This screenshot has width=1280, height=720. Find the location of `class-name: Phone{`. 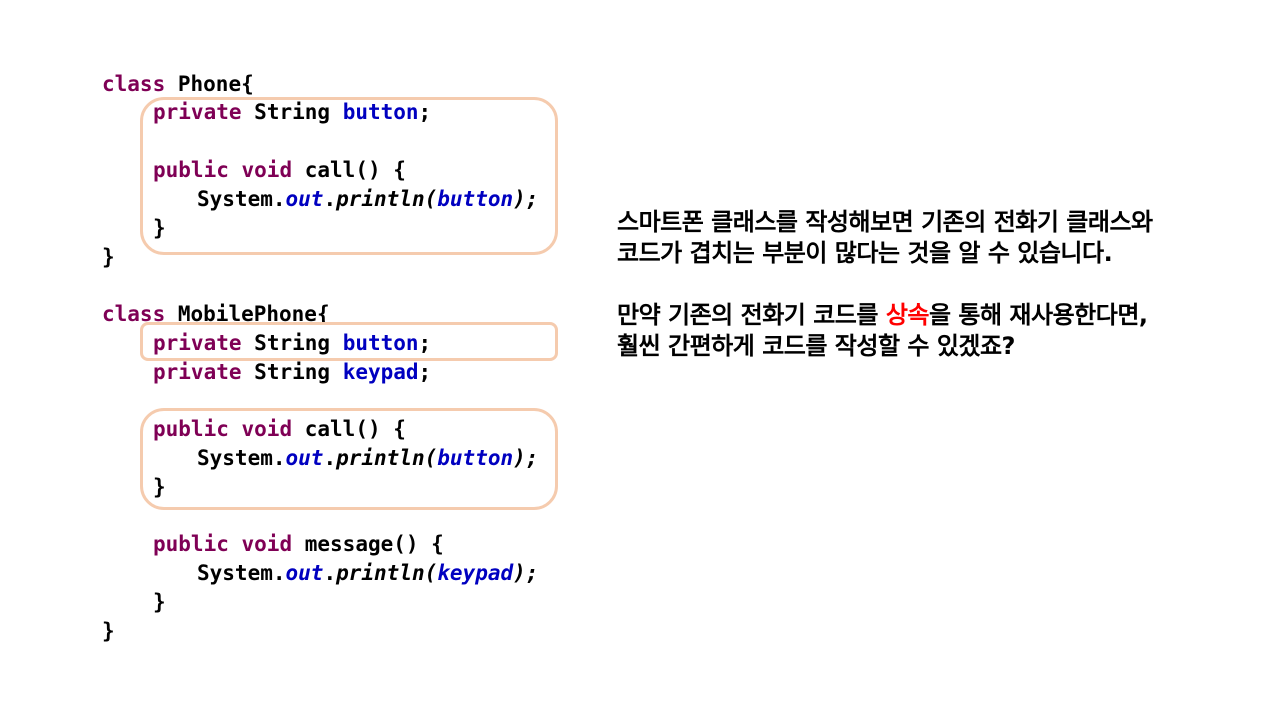

class-name: Phone{ is located at coordinates (215, 84).